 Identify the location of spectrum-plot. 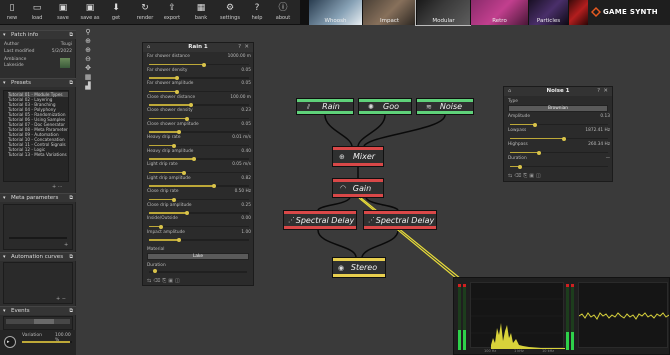
(518, 323).